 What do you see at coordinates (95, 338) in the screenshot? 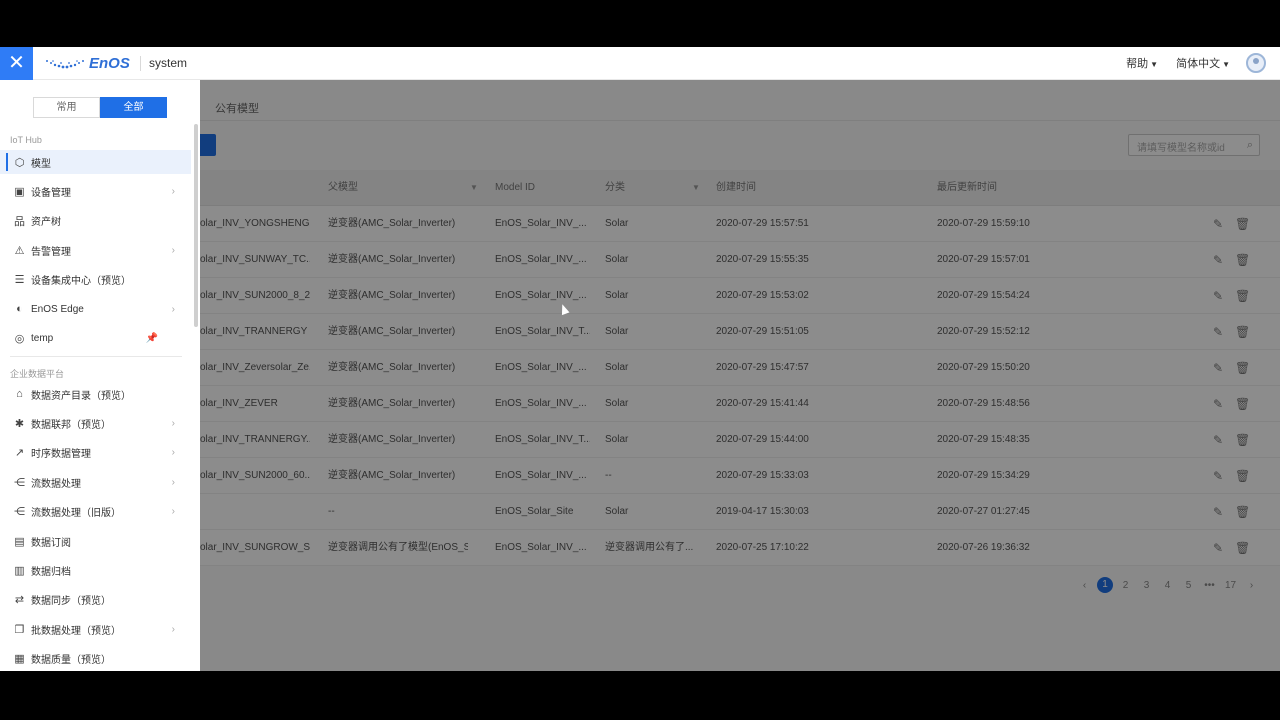
I see `sidebar-item: ◎ temp 📌` at bounding box center [95, 338].